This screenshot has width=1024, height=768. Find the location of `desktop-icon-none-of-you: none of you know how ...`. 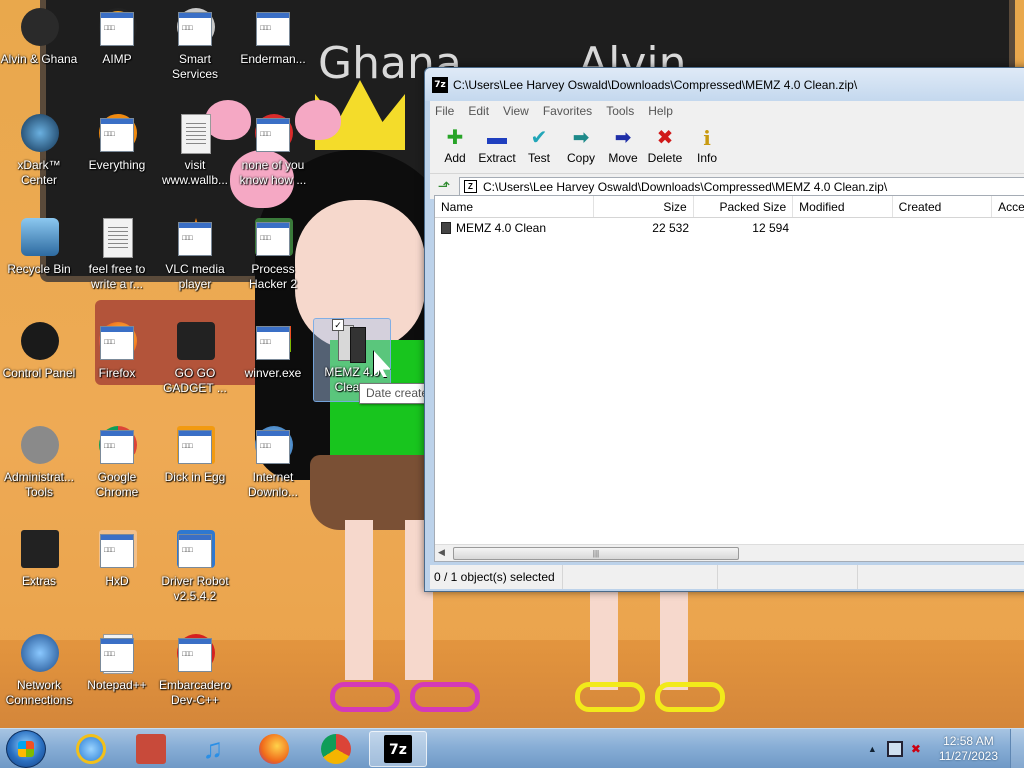

desktop-icon-none-of-you: none of you know how ... is located at coordinates (273, 150).